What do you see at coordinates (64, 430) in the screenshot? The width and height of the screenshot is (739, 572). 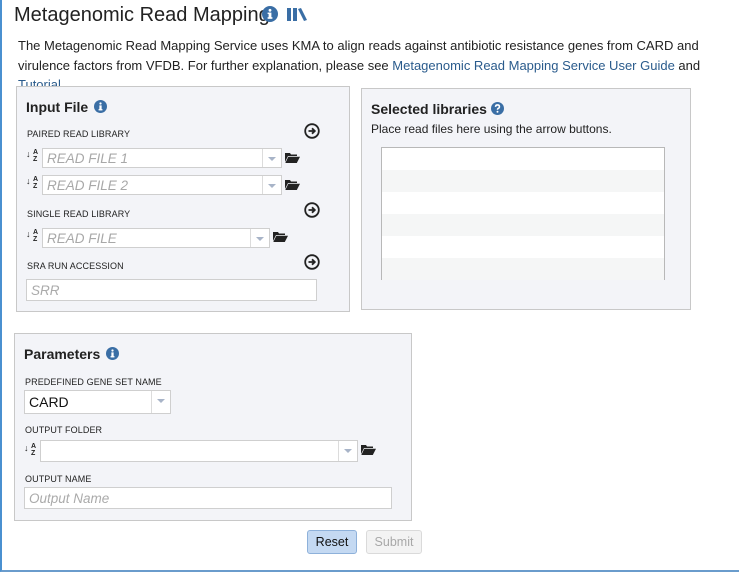 I see `output-folder-label: OUTPUT FOLDER` at bounding box center [64, 430].